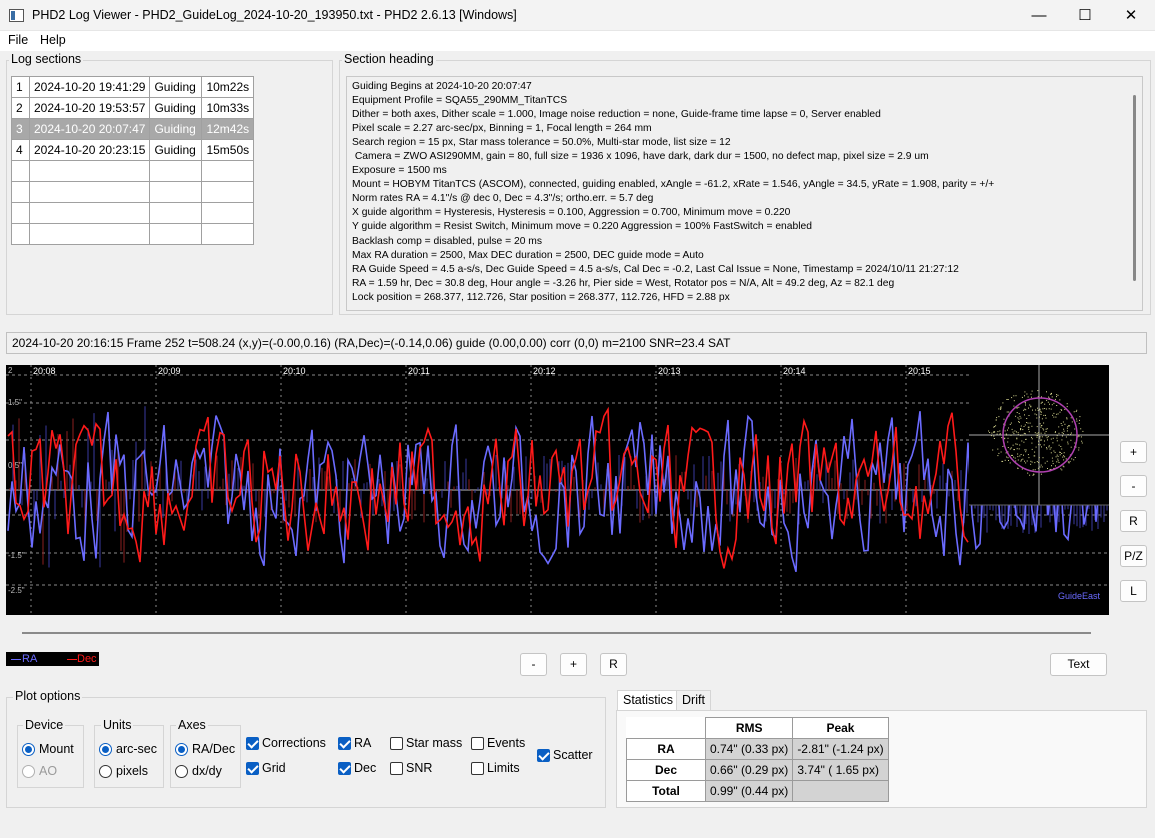  What do you see at coordinates (1134, 188) in the screenshot?
I see `scrollbar` at bounding box center [1134, 188].